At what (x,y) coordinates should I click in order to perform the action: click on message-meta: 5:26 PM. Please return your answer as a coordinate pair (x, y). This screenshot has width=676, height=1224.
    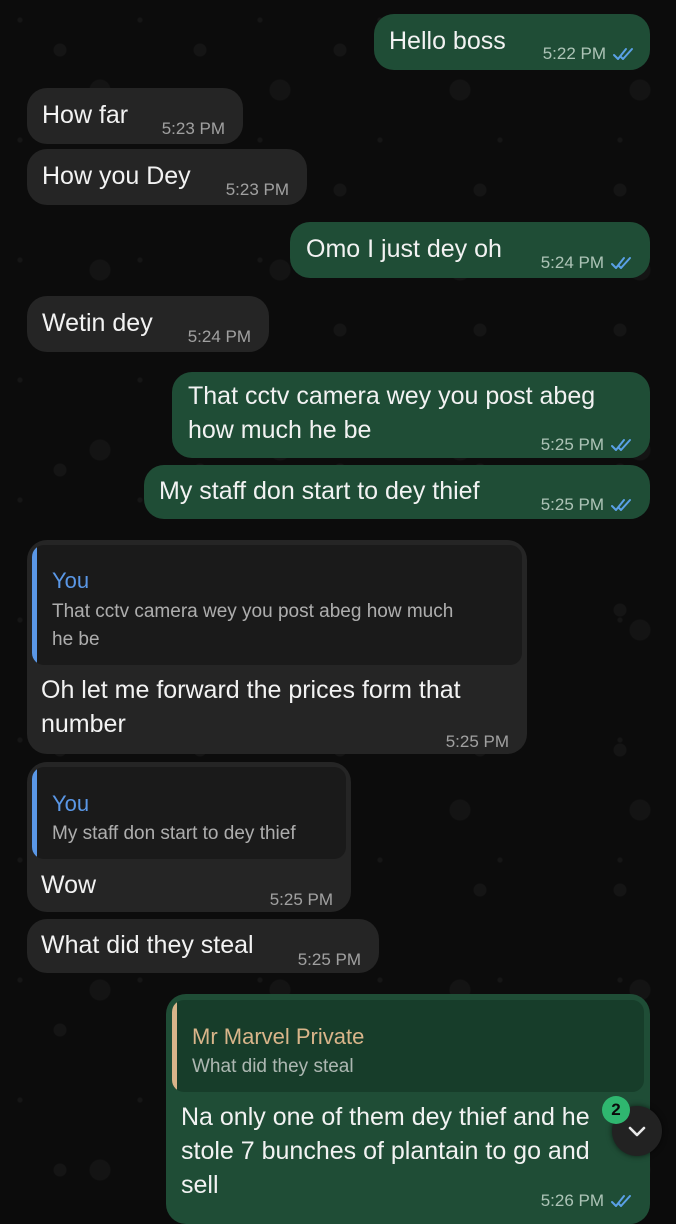
    Looking at the image, I should click on (588, 1201).